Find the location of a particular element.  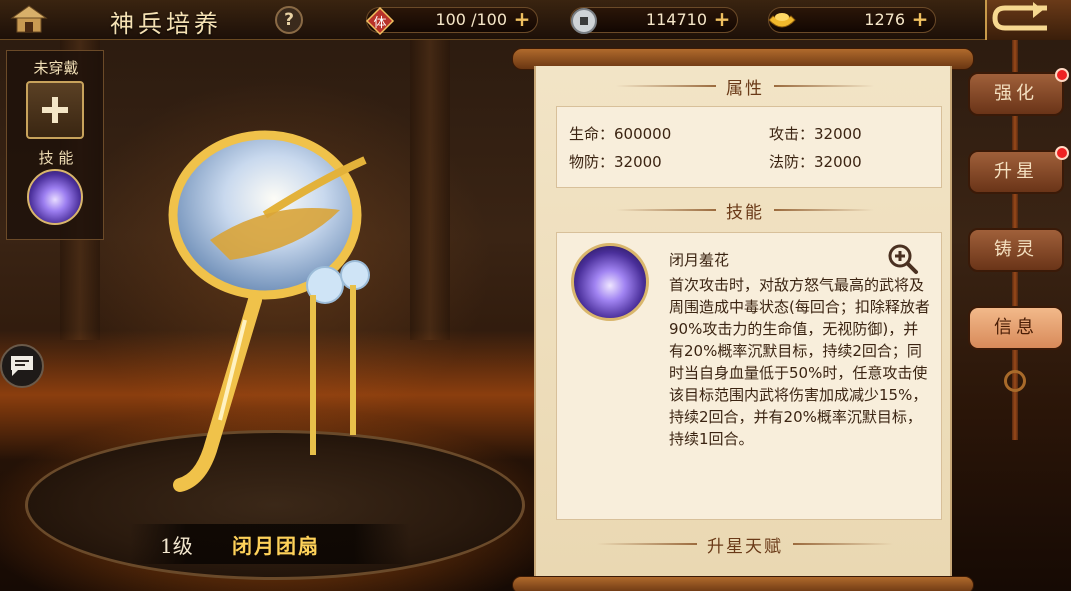

stamina-value: 100 /100 is located at coordinates (471, 19).